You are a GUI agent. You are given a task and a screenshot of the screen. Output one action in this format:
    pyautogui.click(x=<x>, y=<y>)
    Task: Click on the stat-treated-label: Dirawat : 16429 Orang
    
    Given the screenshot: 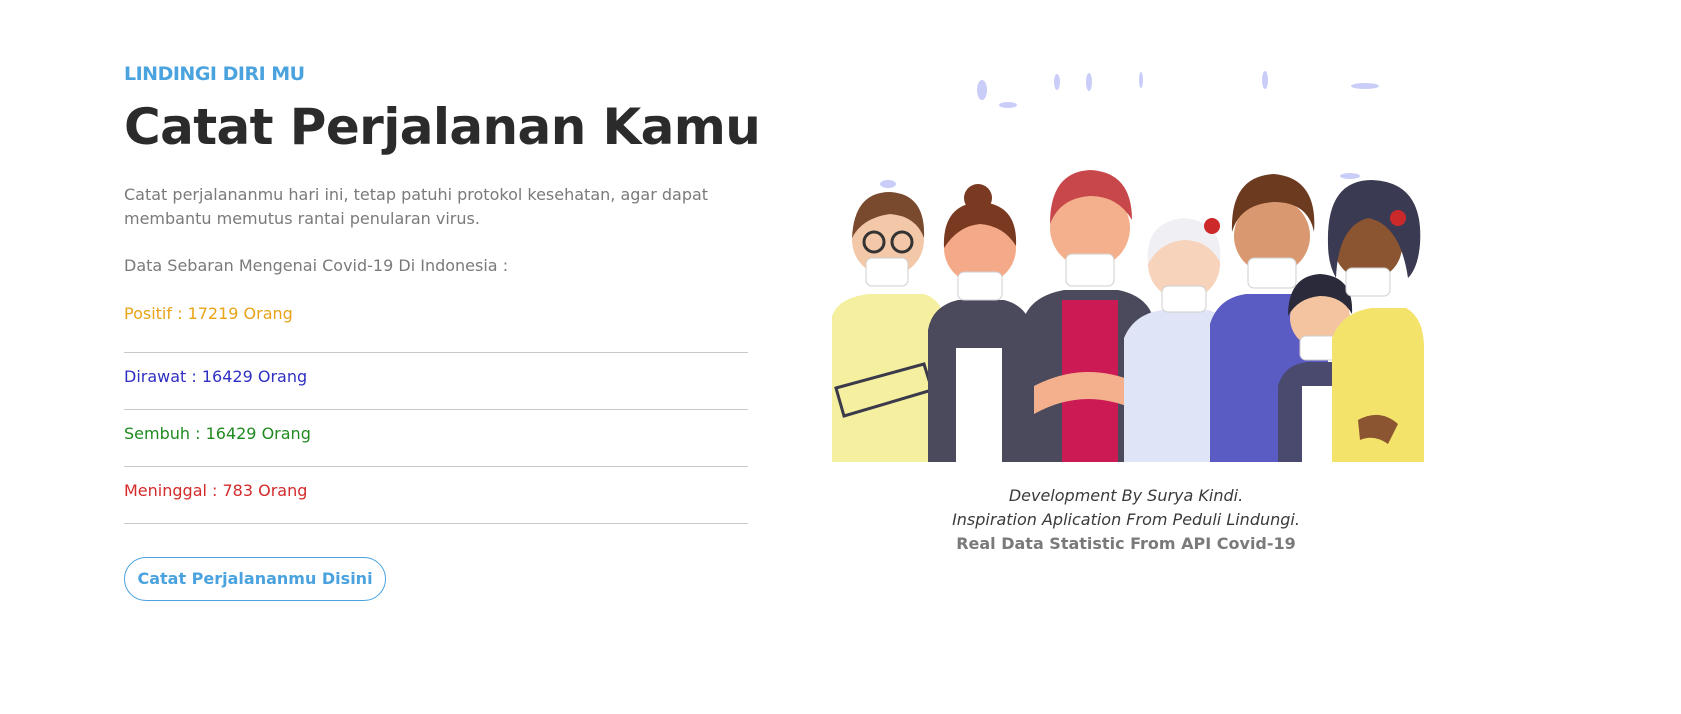 What is the action you would take?
    pyautogui.click(x=216, y=376)
    